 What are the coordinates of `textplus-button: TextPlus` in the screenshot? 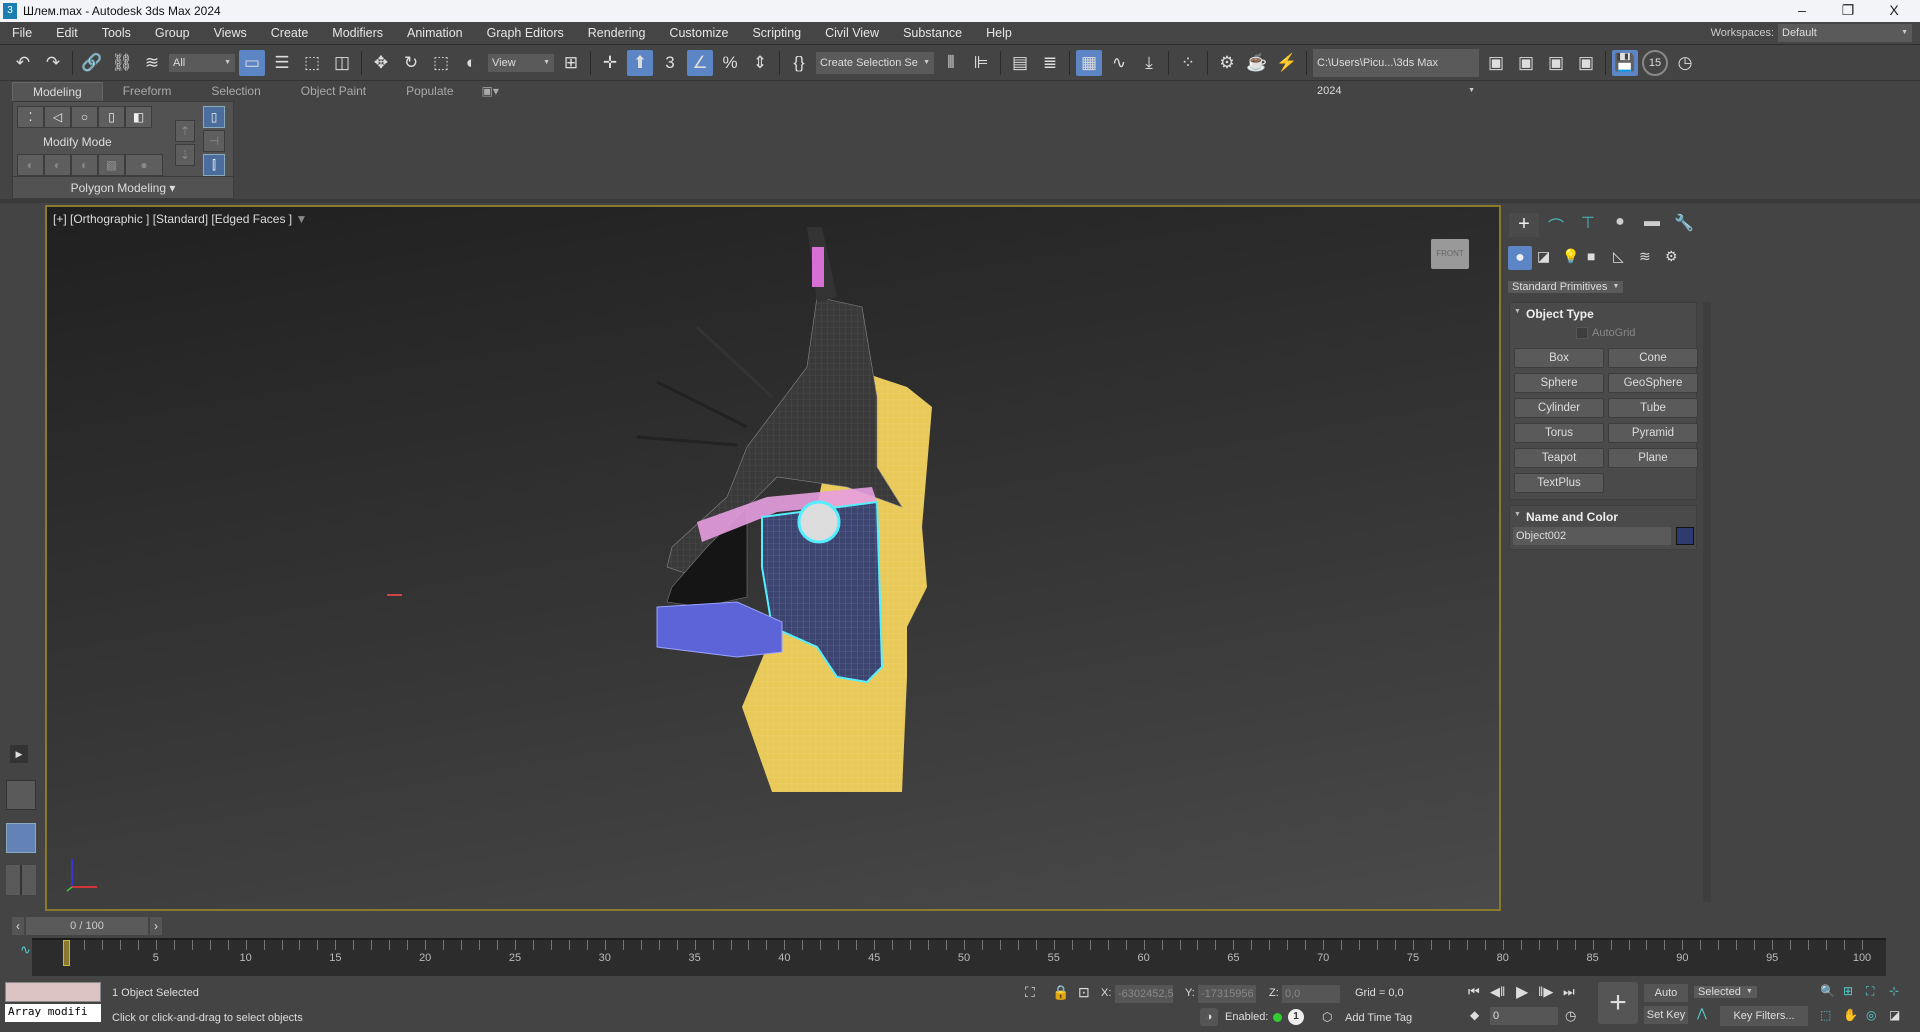 It's located at (1559, 483).